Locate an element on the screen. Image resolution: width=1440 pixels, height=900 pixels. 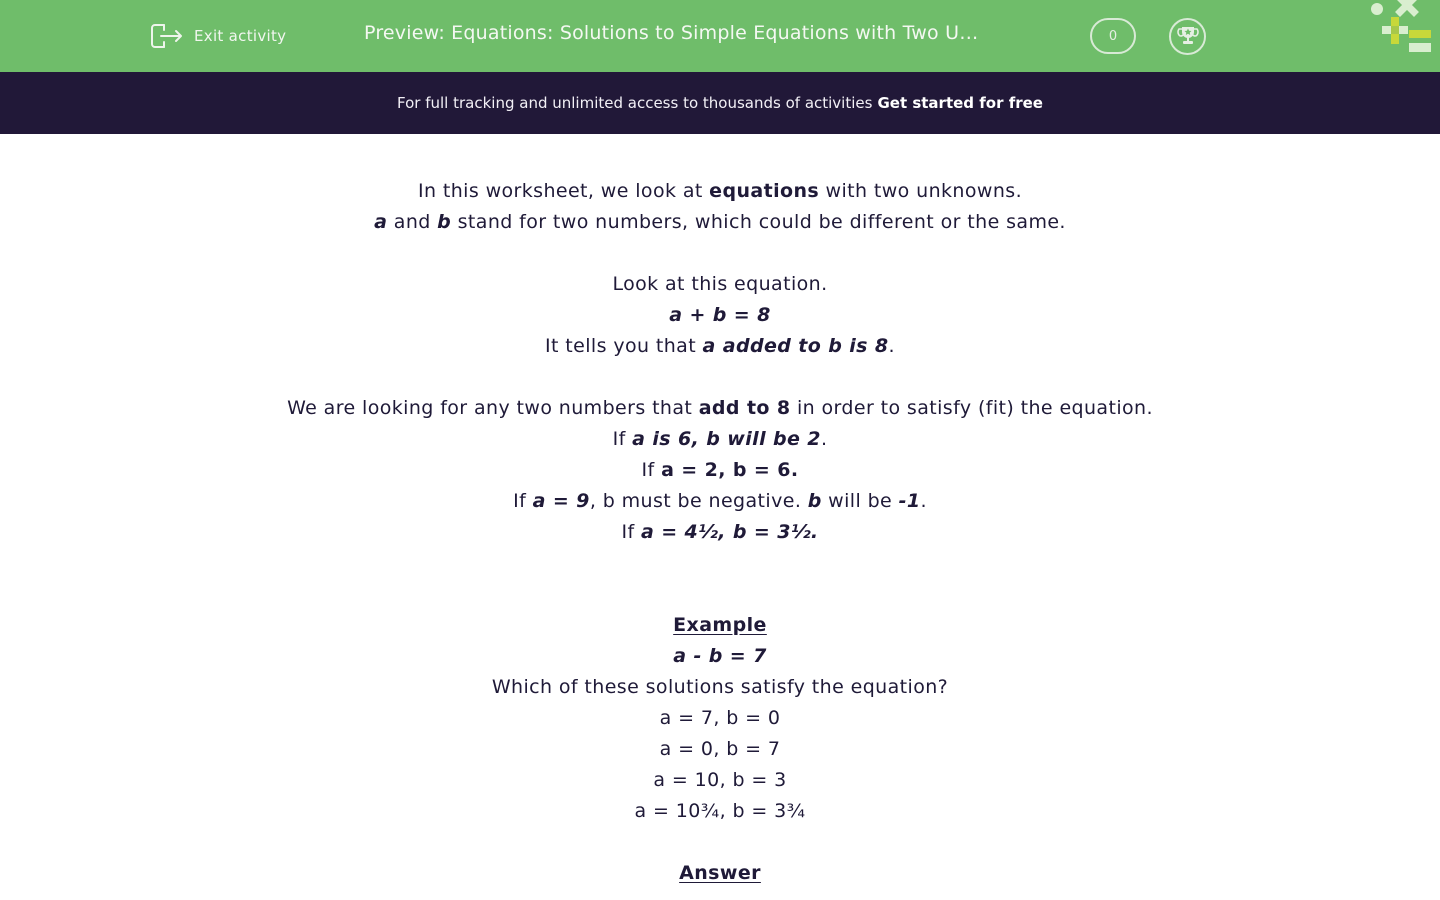
example-option: a = 7, b = 0 is located at coordinates (720, 718).